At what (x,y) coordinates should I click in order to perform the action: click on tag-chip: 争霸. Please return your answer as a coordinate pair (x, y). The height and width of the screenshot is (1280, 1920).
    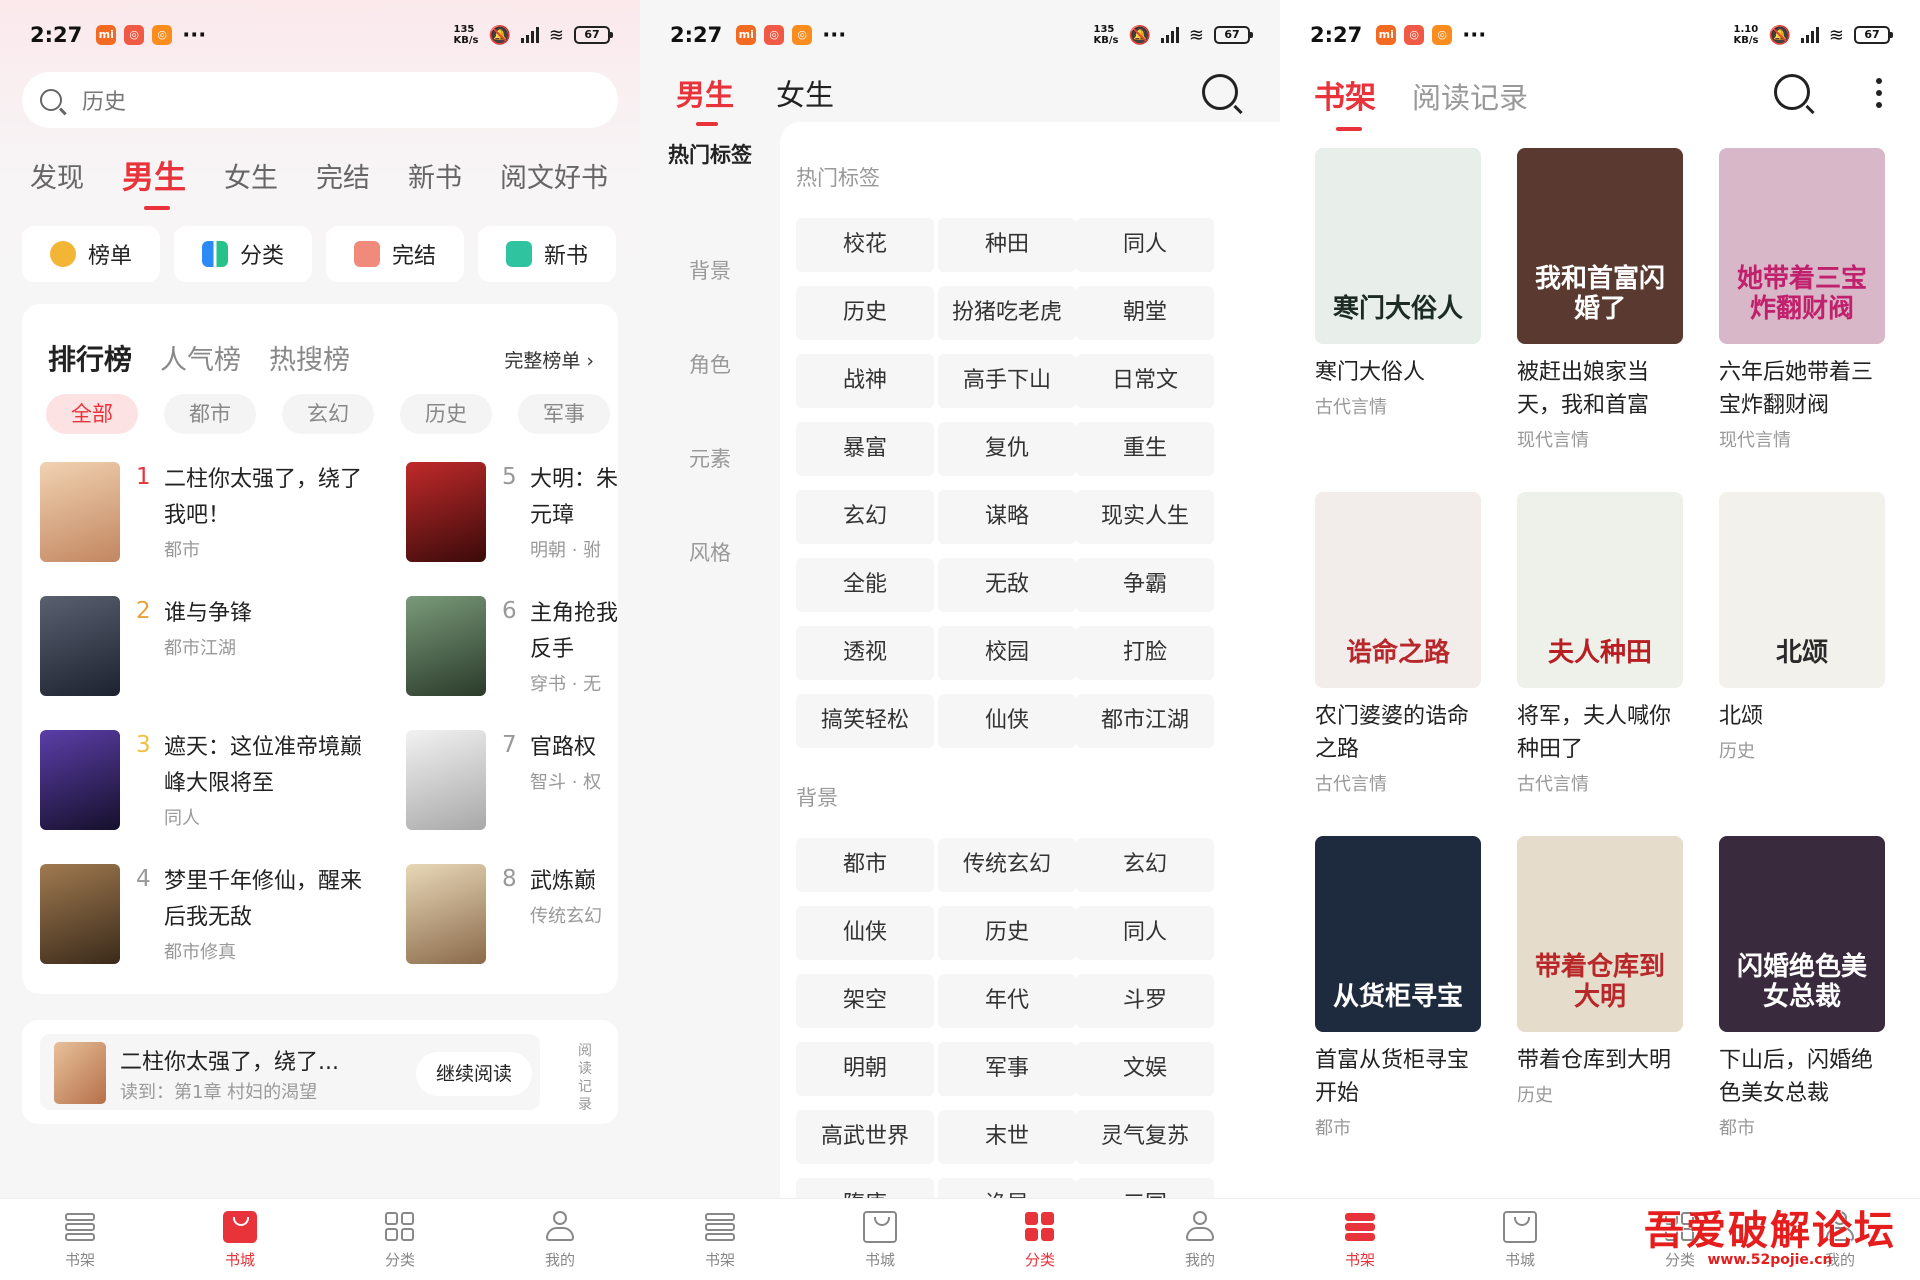
    Looking at the image, I should click on (1145, 585).